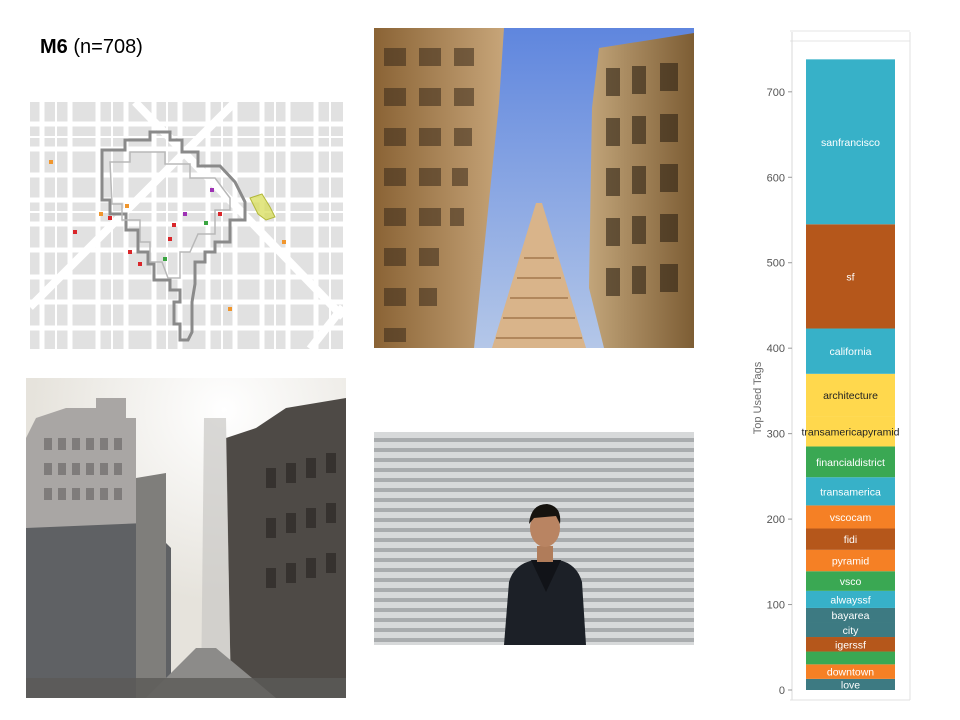 Image resolution: width=960 pixels, height=720 pixels. Describe the element at coordinates (776, 93) in the screenshot. I see `y-tick-label: 700` at that location.